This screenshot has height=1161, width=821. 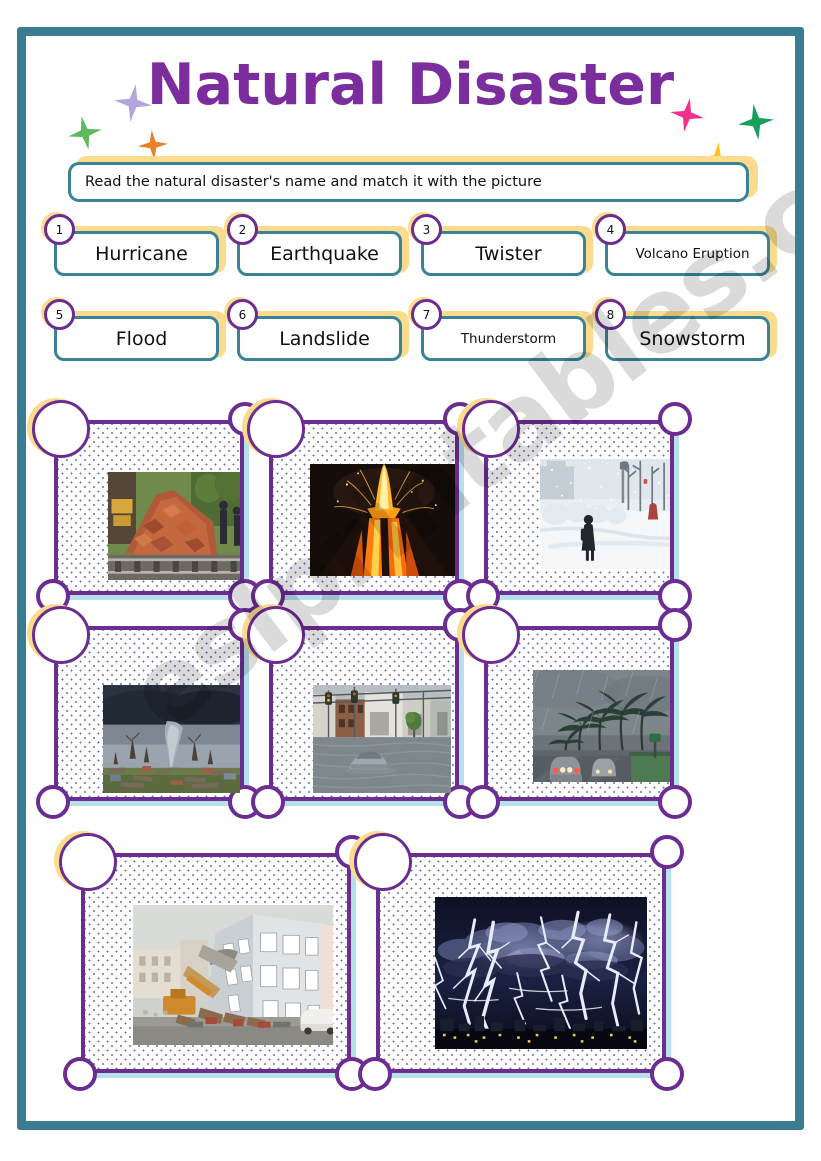 What do you see at coordinates (174, 526) in the screenshot?
I see `photo-landslide-railway` at bounding box center [174, 526].